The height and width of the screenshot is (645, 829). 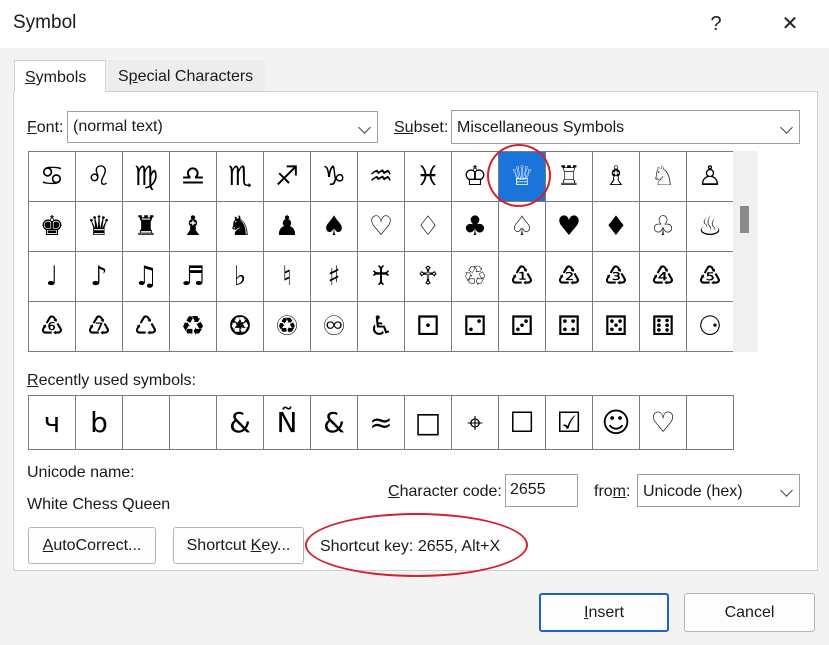 What do you see at coordinates (381, 277) in the screenshot?
I see `symbol-cell: ♰` at bounding box center [381, 277].